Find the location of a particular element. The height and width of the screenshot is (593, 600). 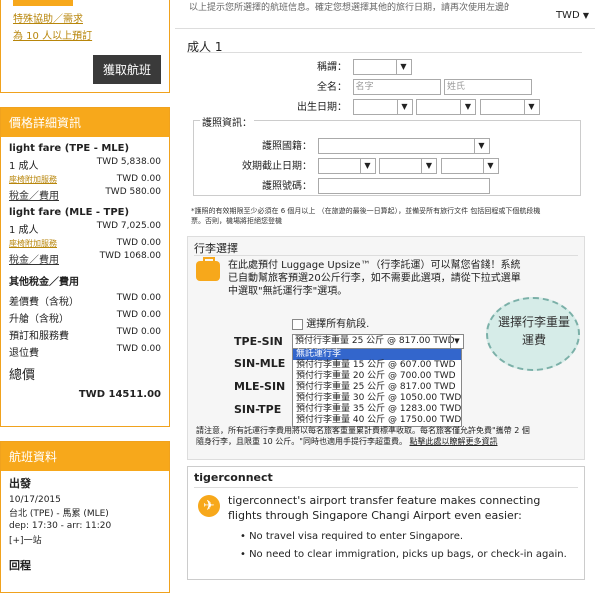

passport-no-input is located at coordinates (403, 186).